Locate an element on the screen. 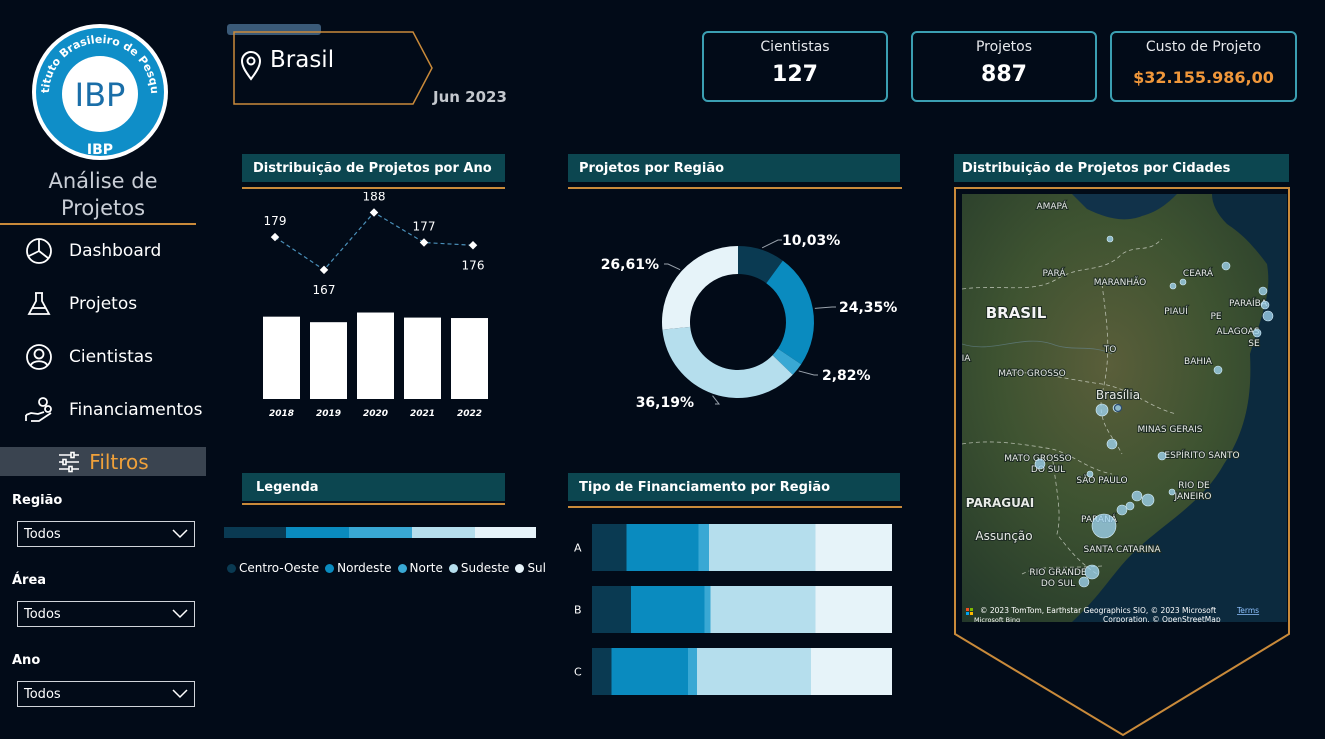 The height and width of the screenshot is (739, 1325). donut-slice-sul is located at coordinates (700, 288).